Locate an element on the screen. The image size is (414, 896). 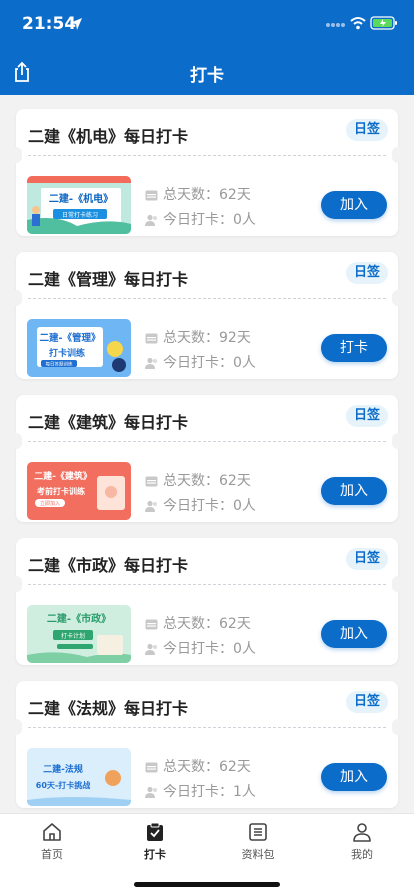
thumb-subtitle: 60天-打卡挑战 is located at coordinates (63, 785).